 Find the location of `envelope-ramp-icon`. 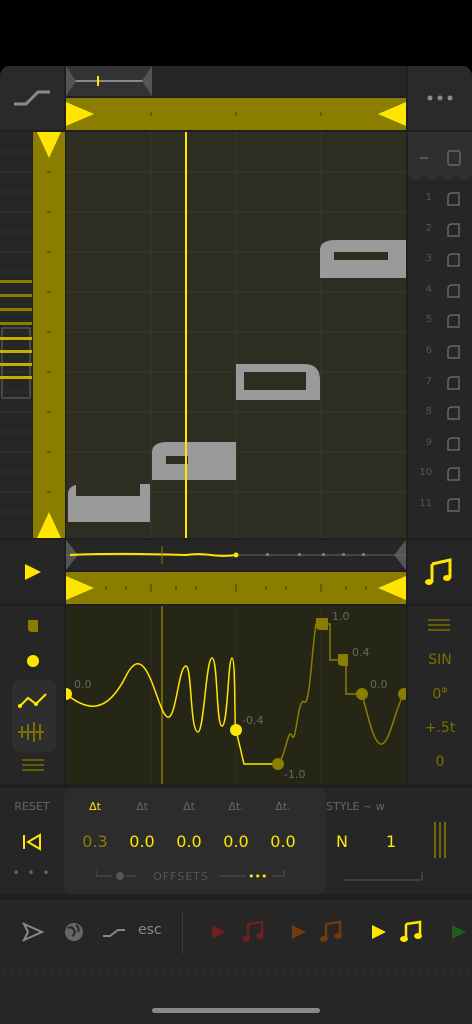

envelope-ramp-icon is located at coordinates (32, 98).